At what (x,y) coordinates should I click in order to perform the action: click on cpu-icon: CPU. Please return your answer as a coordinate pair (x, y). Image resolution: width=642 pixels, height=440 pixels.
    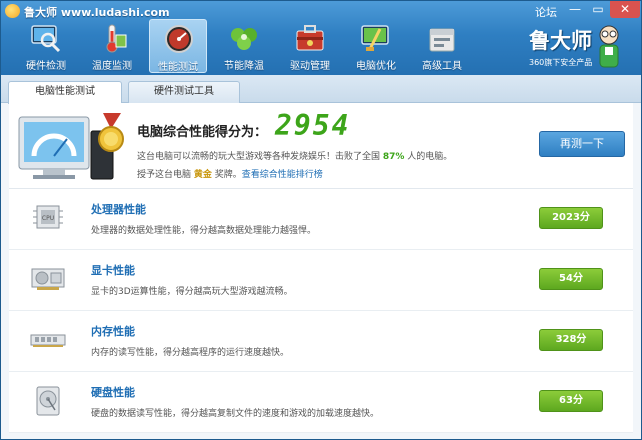
    Looking at the image, I should click on (48, 217).